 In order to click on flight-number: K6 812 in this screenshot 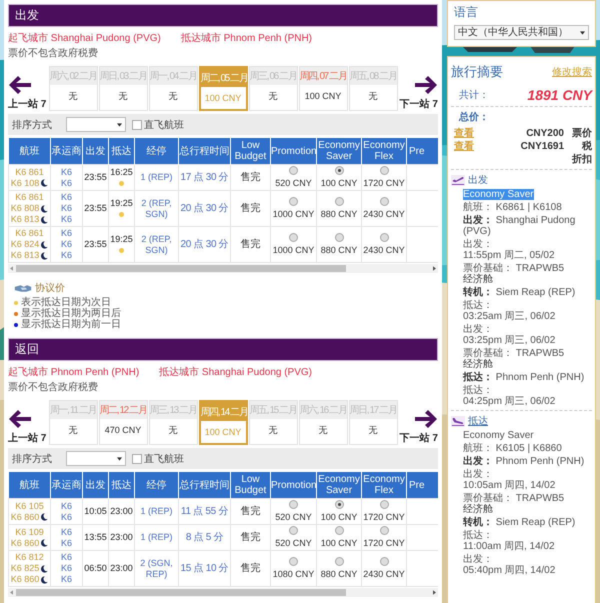, I will do `click(29, 557)`.